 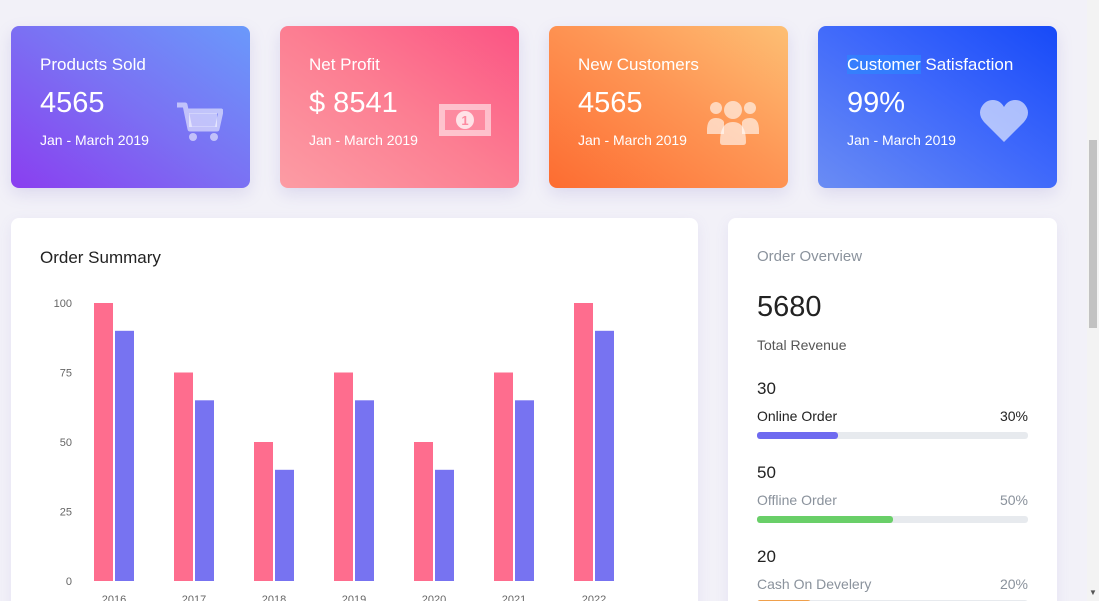 I want to click on item-count: 20, so click(x=766, y=556).